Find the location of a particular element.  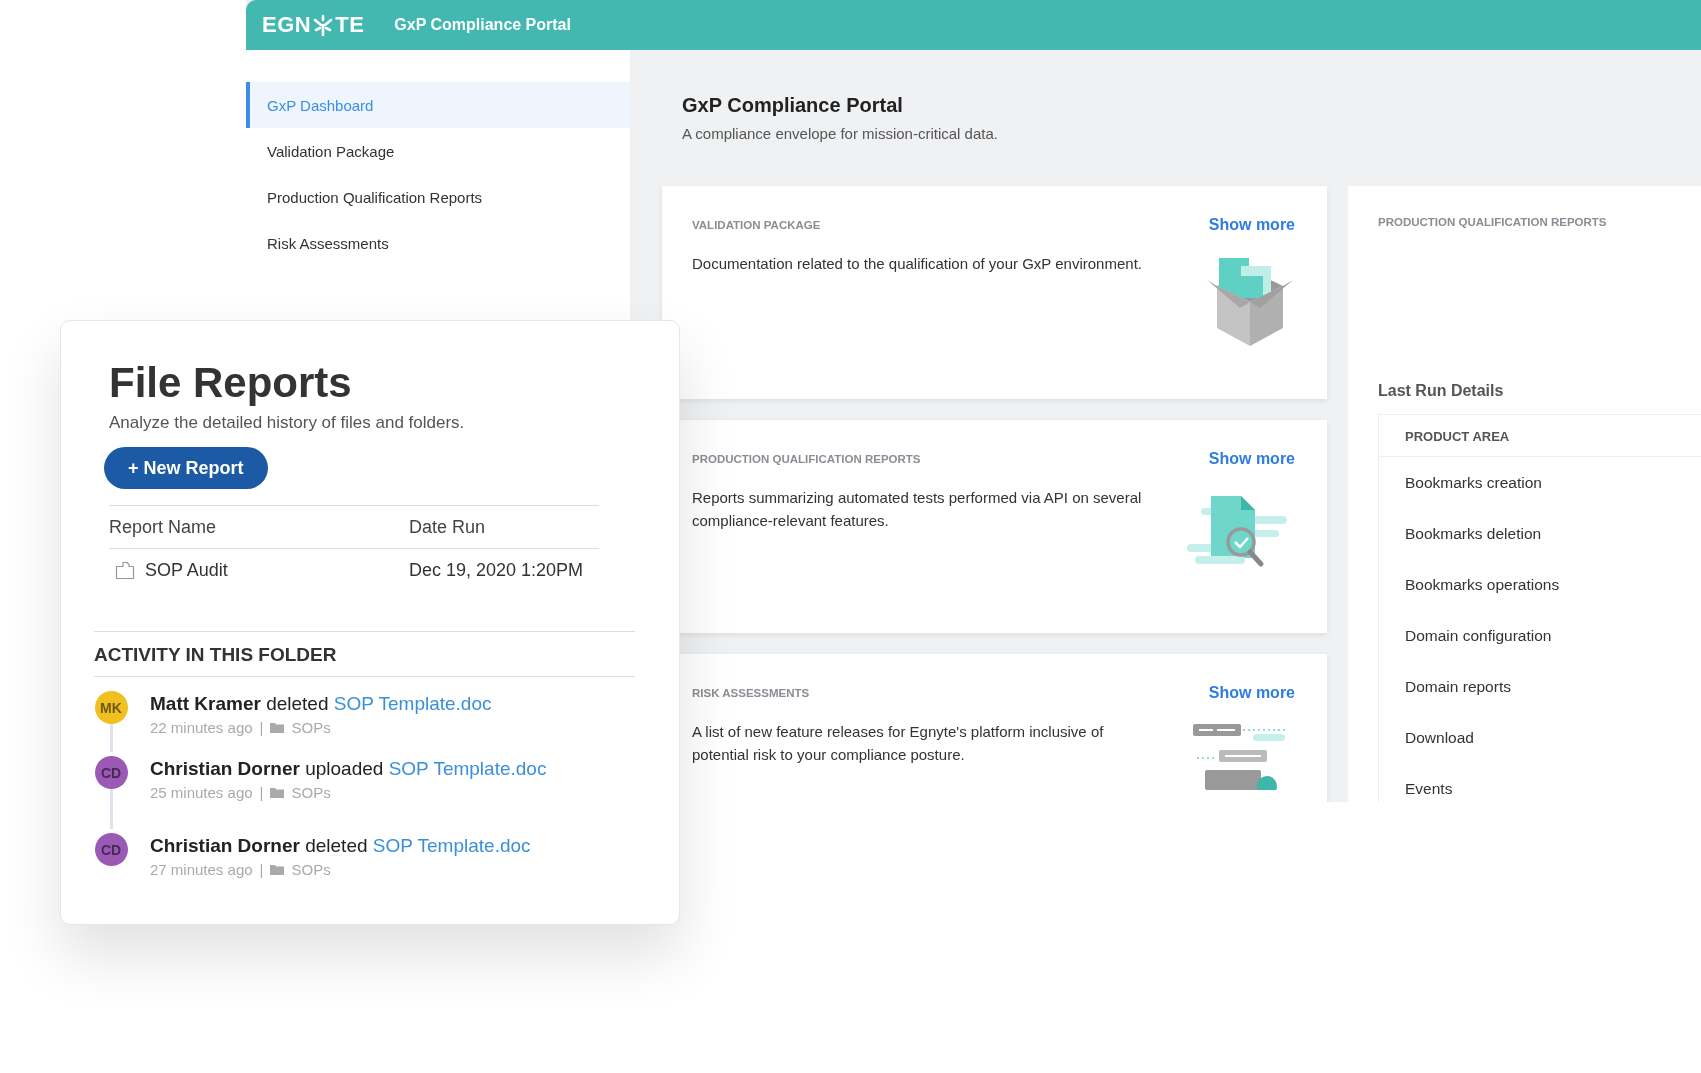

card-heading: RISK ASSESSMENTS is located at coordinates (751, 693).